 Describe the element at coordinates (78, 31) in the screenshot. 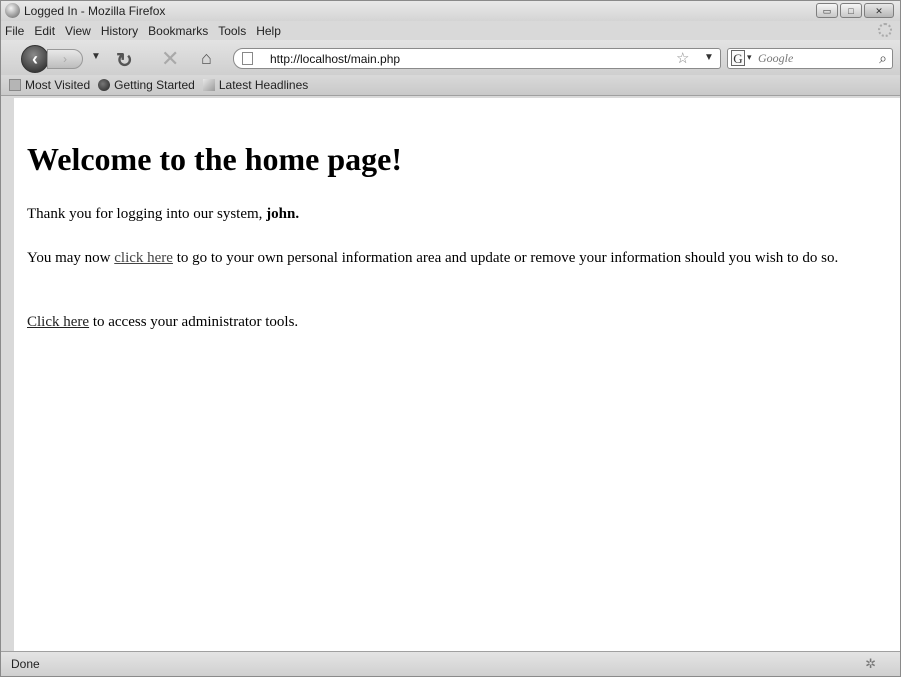

I see `menu-view: View` at that location.